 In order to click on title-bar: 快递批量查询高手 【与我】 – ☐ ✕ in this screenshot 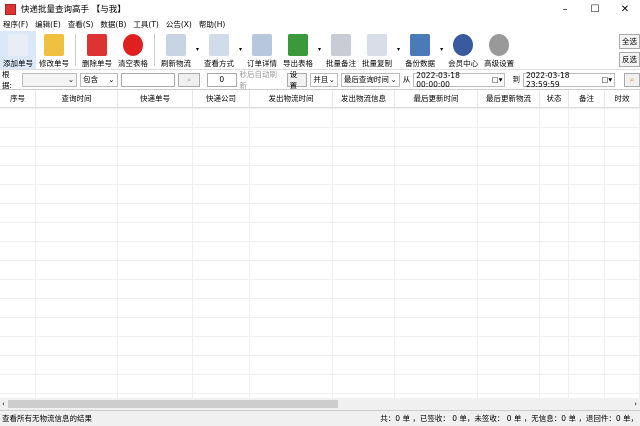, I will do `click(320, 9)`.